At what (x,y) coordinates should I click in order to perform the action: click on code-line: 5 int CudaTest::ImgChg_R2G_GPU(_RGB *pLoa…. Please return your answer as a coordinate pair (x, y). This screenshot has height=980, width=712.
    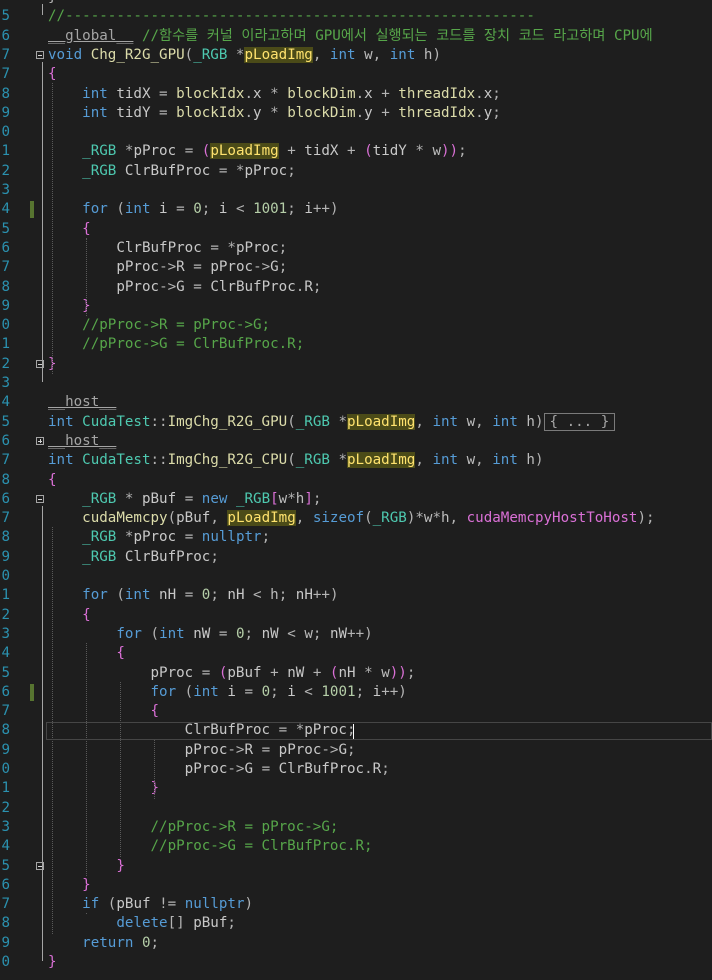
    Looking at the image, I should click on (356, 422).